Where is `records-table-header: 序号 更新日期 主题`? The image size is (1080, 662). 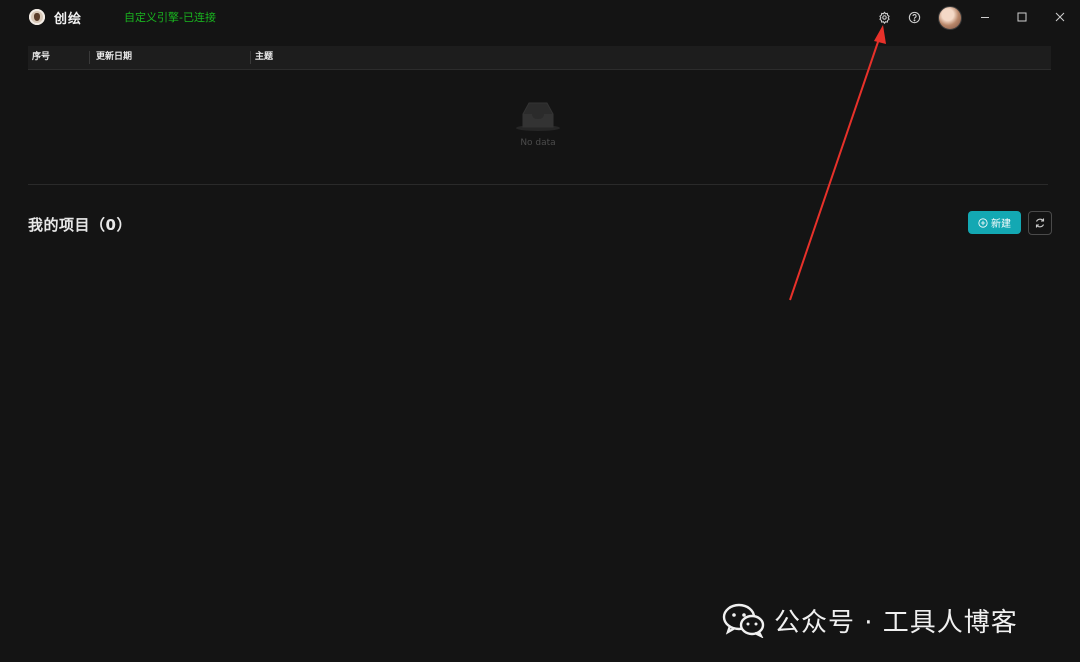
records-table-header: 序号 更新日期 主题 is located at coordinates (539, 58).